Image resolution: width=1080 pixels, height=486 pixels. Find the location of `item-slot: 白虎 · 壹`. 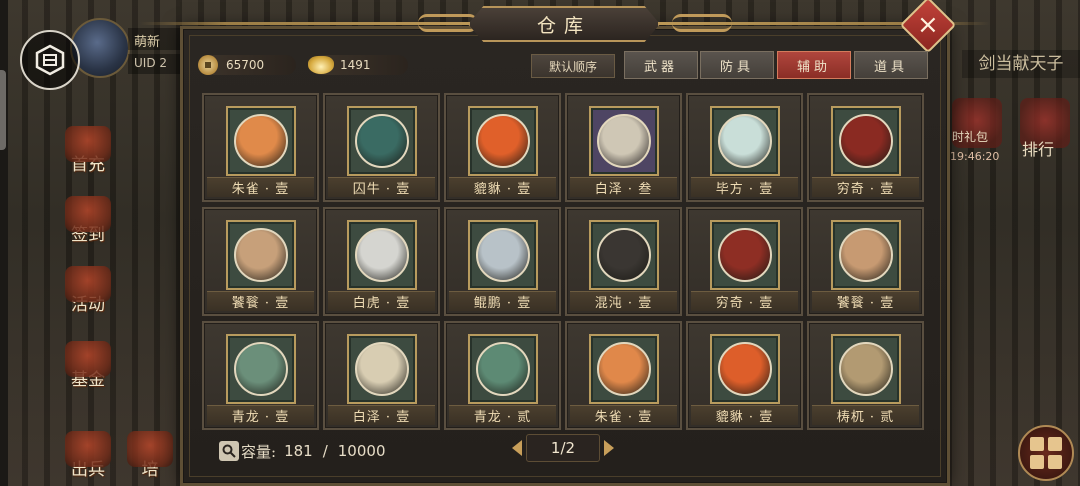

item-slot: 白虎 · 壹 is located at coordinates (381, 261).